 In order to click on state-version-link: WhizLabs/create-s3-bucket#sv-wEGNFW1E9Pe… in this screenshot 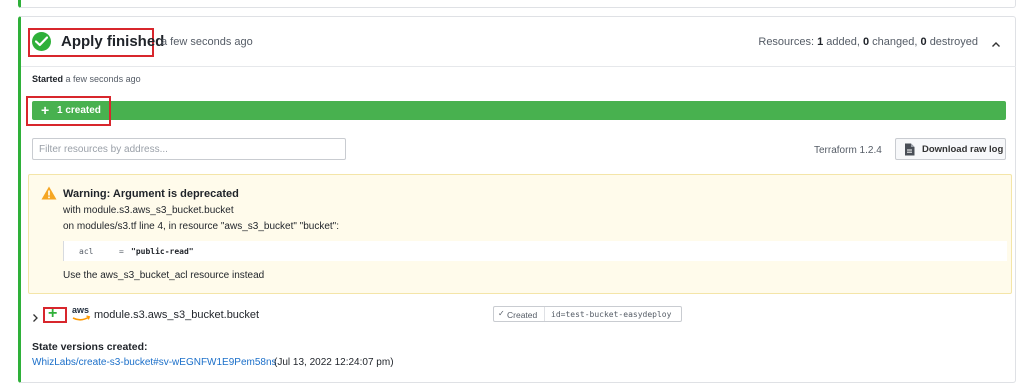, I will do `click(154, 362)`.